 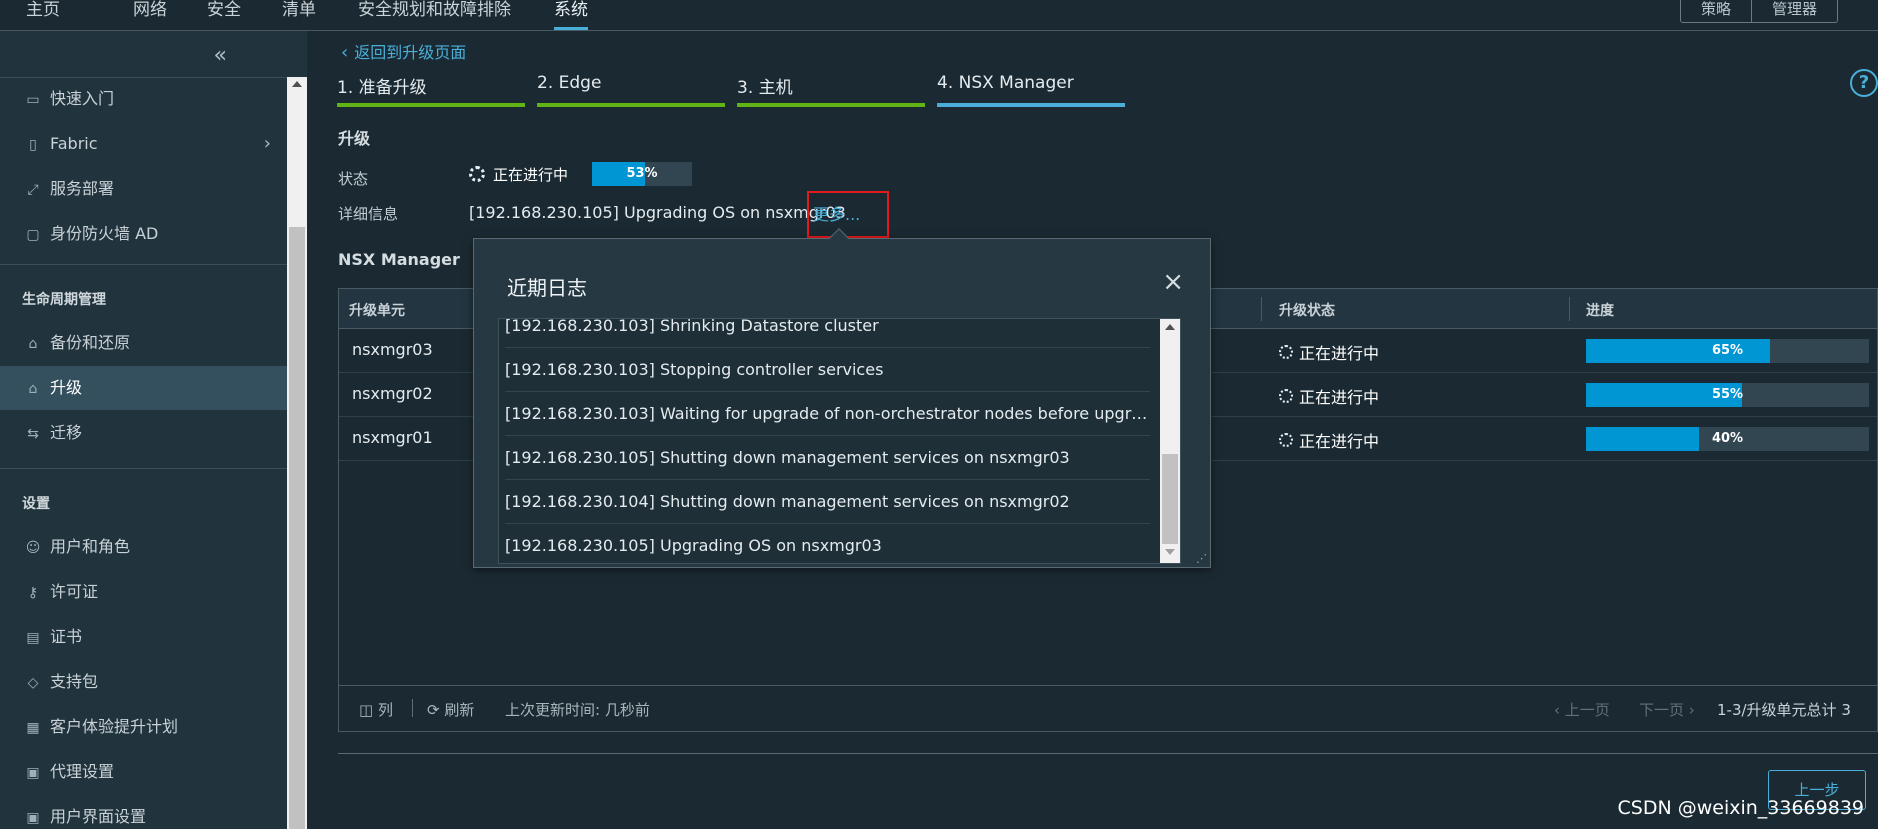 What do you see at coordinates (98, 816) in the screenshot?
I see `sidebar-item-label: 用户界面设置` at bounding box center [98, 816].